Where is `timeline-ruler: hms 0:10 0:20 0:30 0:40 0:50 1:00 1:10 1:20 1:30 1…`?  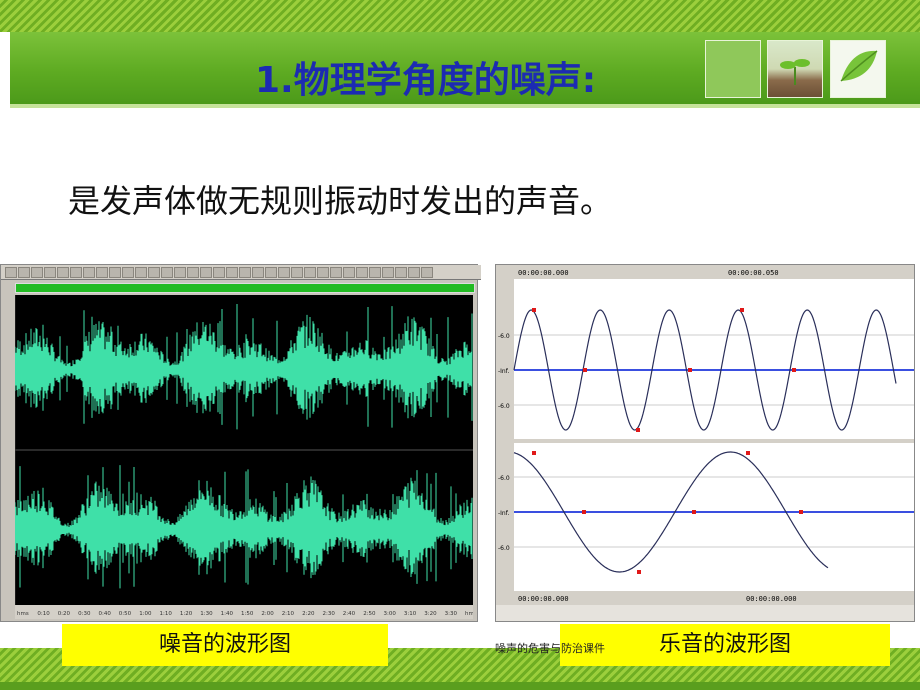
timeline-ruler: hms 0:10 0:20 0:30 0:40 0:50 1:00 1:10 1:20 1:30 1… is located at coordinates (244, 612).